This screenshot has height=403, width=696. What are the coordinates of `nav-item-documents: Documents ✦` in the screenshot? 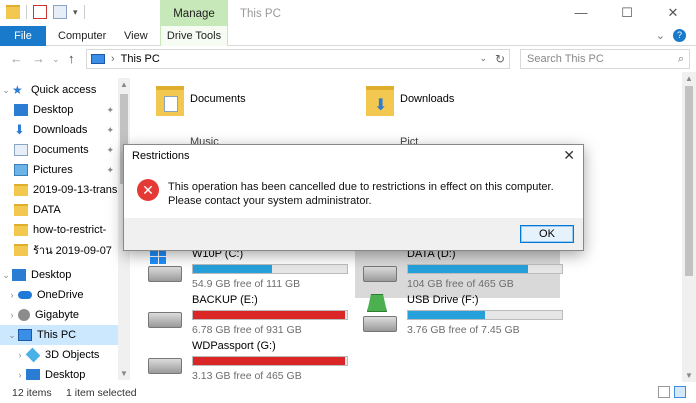 It's located at (59, 150).